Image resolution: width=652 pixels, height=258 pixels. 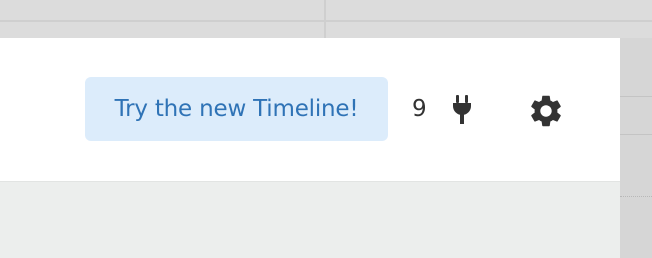 I want to click on plug-icon, so click(x=462, y=109).